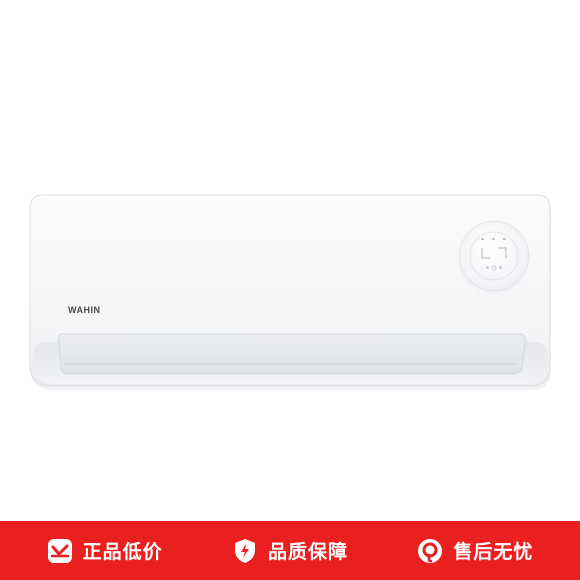 The height and width of the screenshot is (580, 580). I want to click on display-indicator-icon, so click(494, 256).